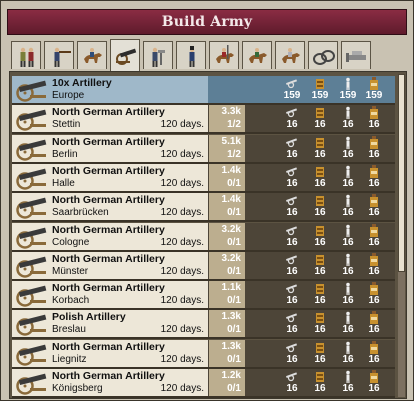 The width and height of the screenshot is (414, 401). What do you see at coordinates (70, 271) in the screenshot?
I see `unit-location: Münster` at bounding box center [70, 271].